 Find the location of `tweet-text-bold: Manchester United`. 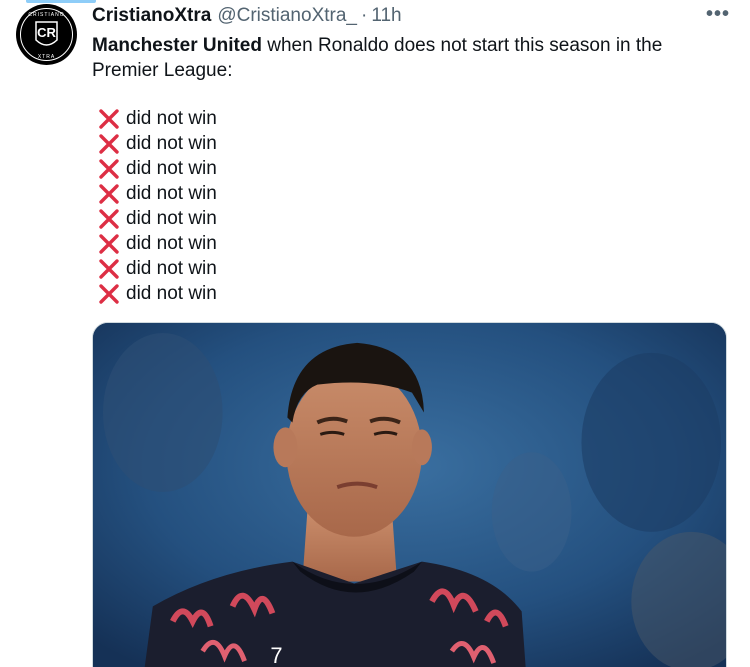

tweet-text-bold: Manchester United is located at coordinates (177, 45).